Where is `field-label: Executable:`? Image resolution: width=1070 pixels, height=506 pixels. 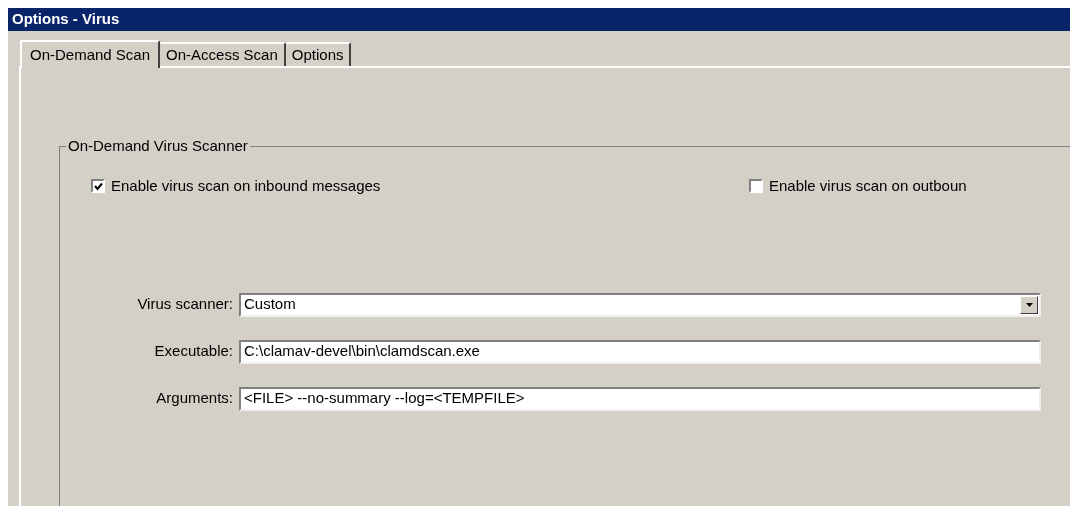 field-label: Executable: is located at coordinates (193, 351).